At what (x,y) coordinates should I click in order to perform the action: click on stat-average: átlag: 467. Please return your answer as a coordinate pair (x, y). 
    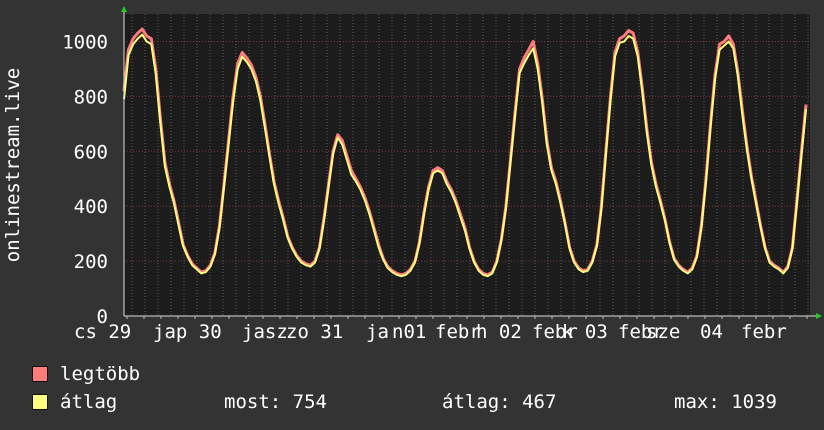
    Looking at the image, I should click on (499, 402).